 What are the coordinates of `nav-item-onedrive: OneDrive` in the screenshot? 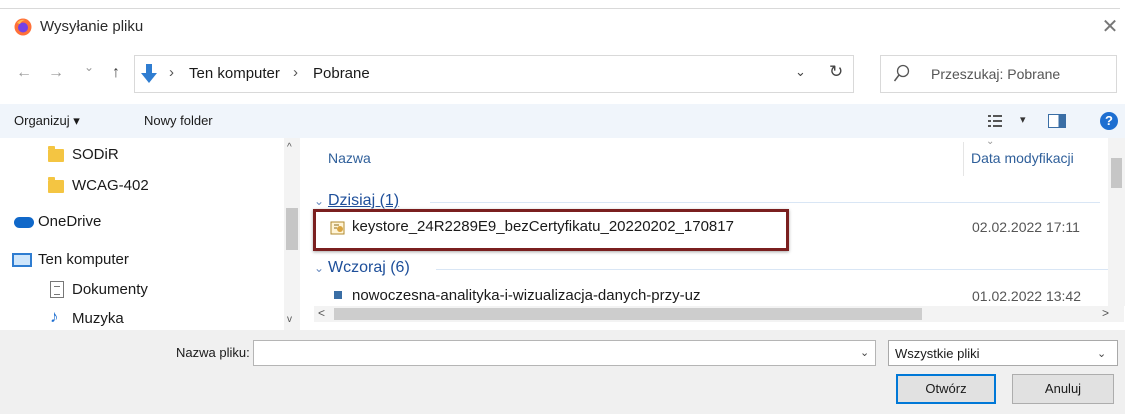 It's located at (140, 222).